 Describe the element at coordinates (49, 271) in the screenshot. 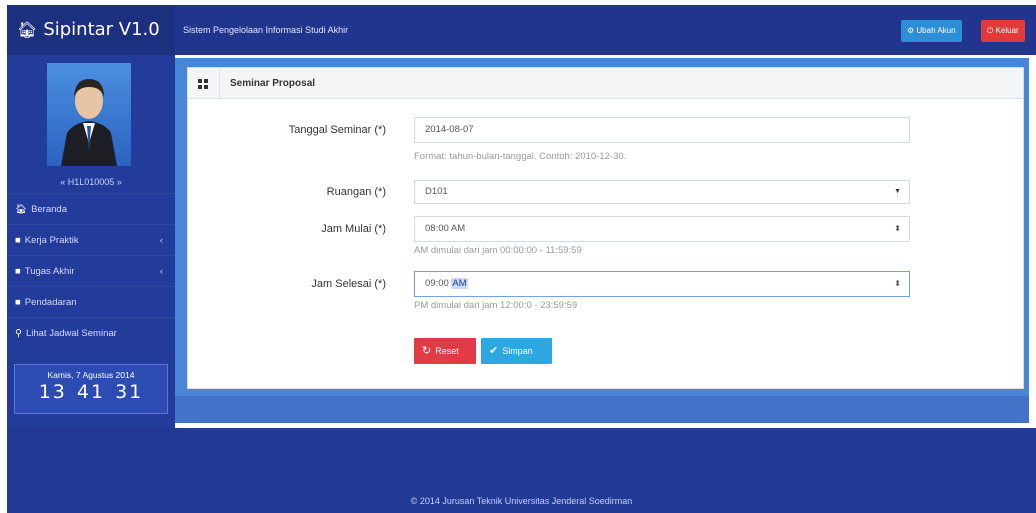

I see `sidebar-item-label: Tugas Akhir` at that location.